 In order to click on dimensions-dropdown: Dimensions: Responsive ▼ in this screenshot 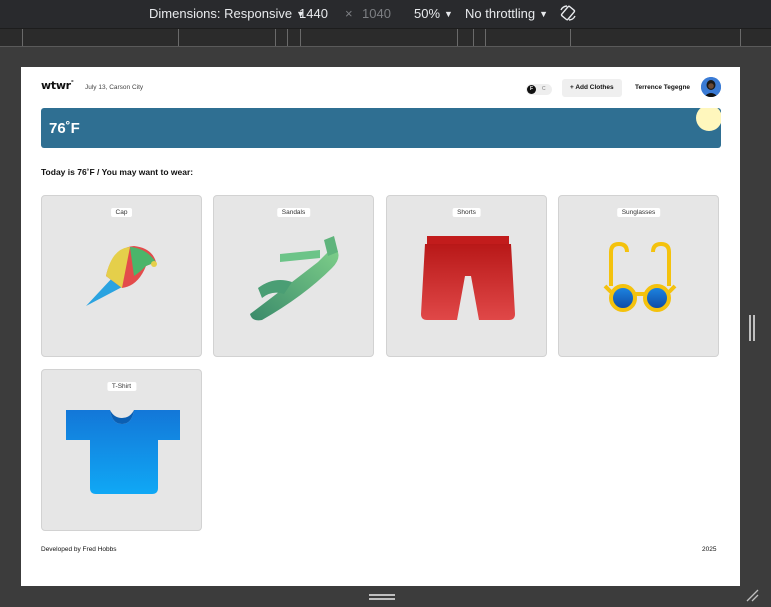, I will do `click(227, 13)`.